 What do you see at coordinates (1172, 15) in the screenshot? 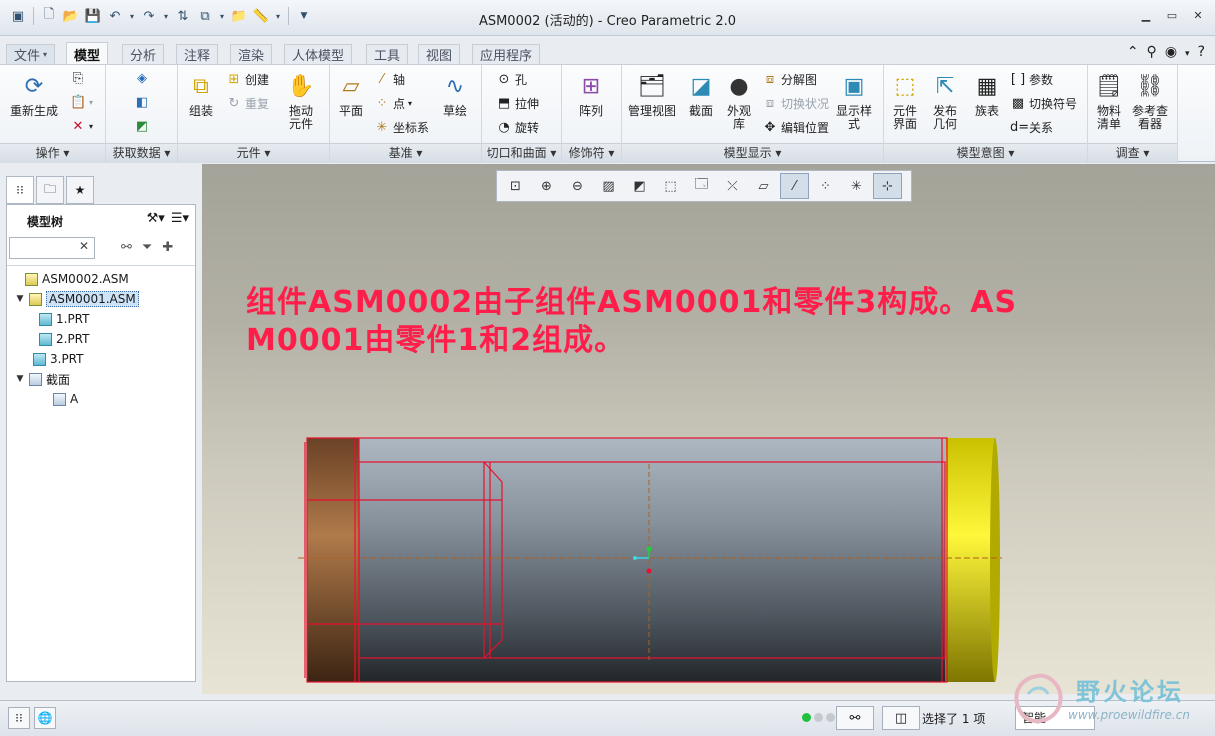
I see `maximize-icon: ▭` at bounding box center [1172, 15].